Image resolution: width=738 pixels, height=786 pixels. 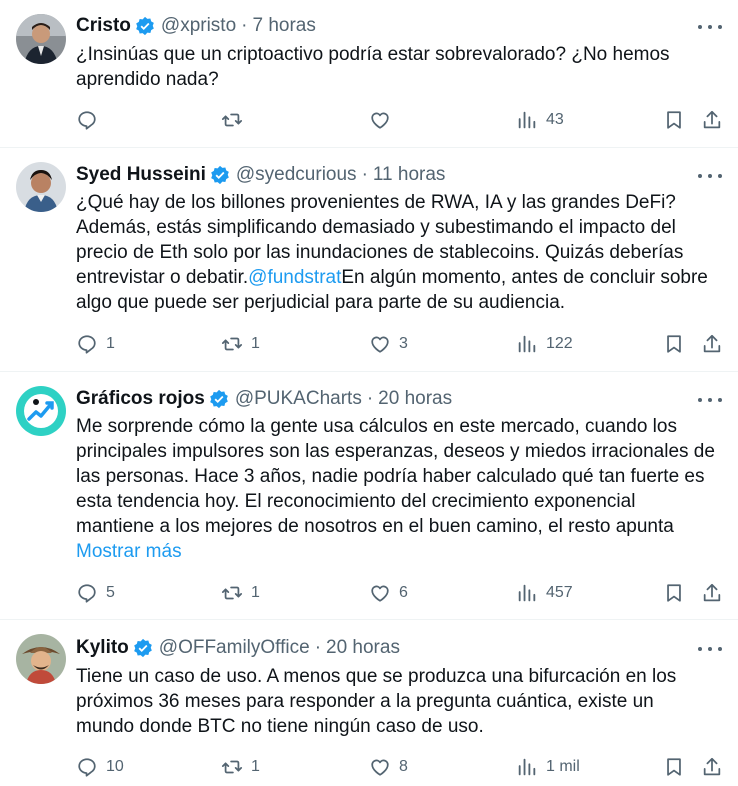 What do you see at coordinates (298, 399) in the screenshot?
I see `author-handle: @PUKACharts` at bounding box center [298, 399].